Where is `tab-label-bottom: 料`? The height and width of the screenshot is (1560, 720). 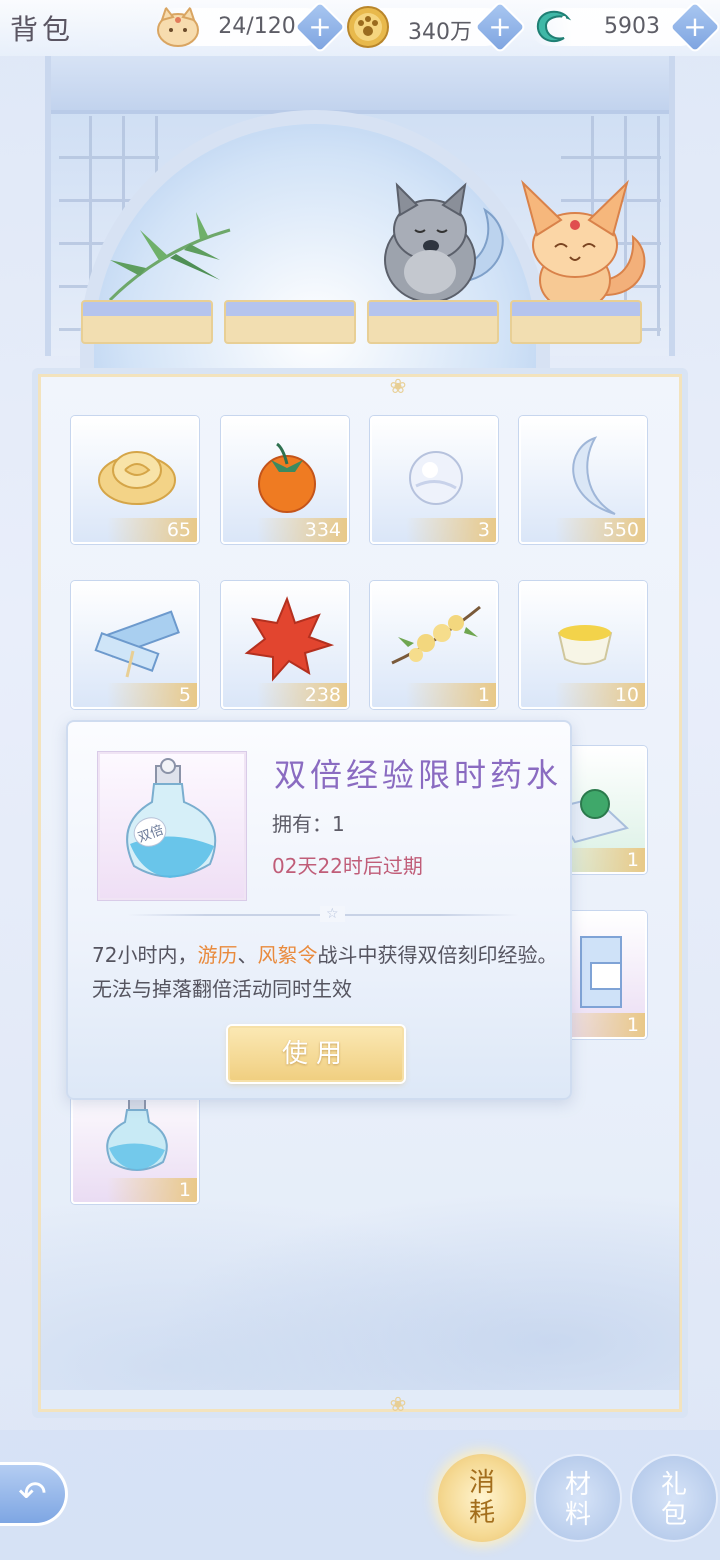 tab-label-bottom: 料 is located at coordinates (577, 1515).